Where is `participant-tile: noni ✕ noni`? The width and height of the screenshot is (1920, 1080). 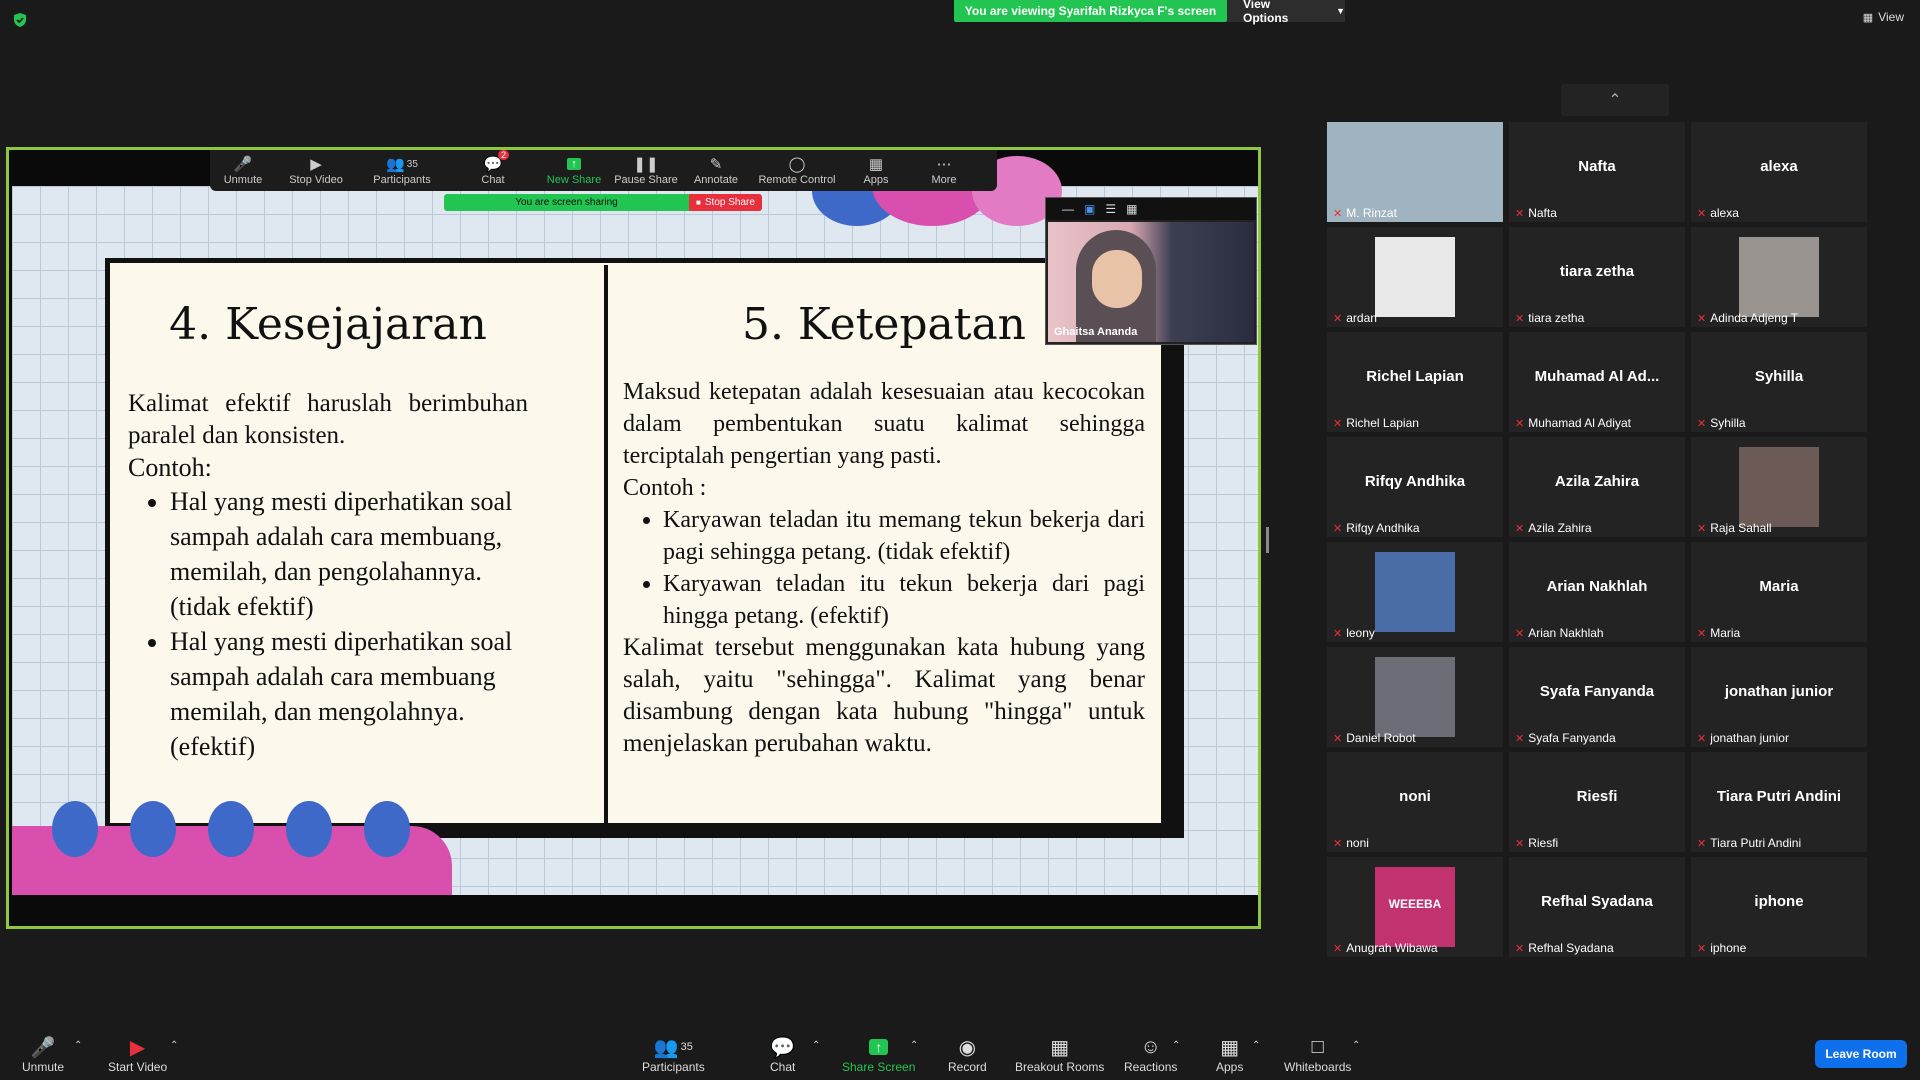
participant-tile: noni ✕ noni is located at coordinates (1415, 802).